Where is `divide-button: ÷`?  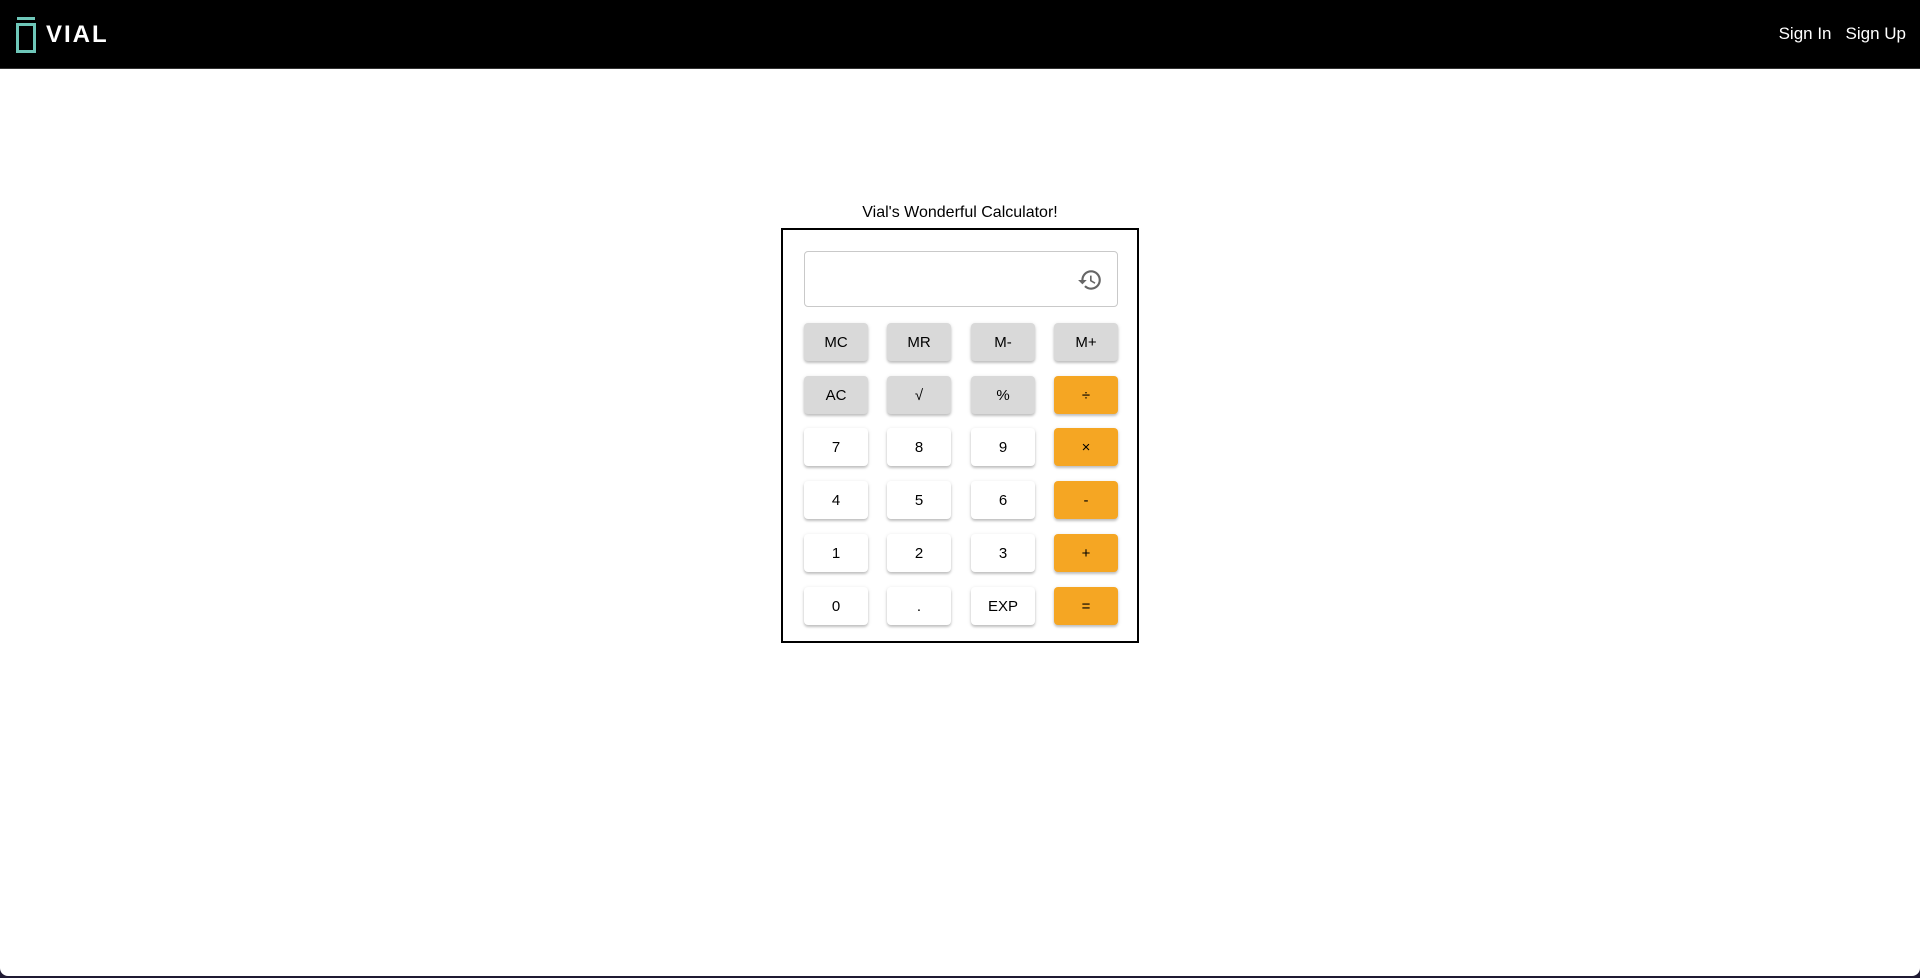 divide-button: ÷ is located at coordinates (1086, 395).